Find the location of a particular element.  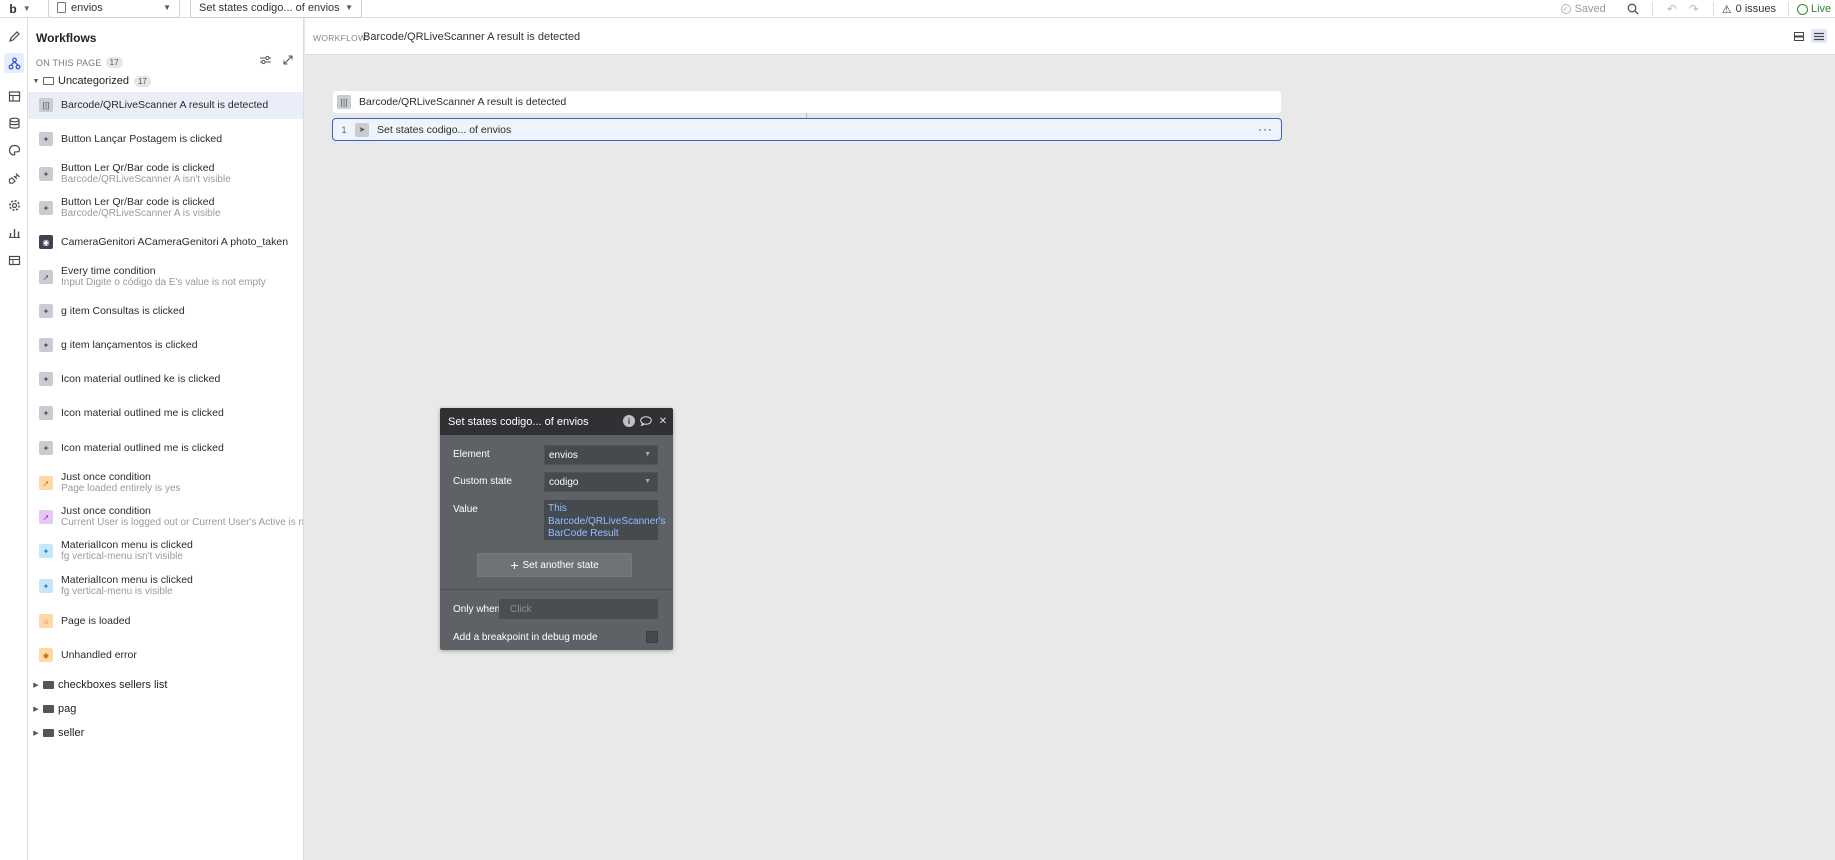

workflow-item: ☼ Page is loaded is located at coordinates (165, 621).